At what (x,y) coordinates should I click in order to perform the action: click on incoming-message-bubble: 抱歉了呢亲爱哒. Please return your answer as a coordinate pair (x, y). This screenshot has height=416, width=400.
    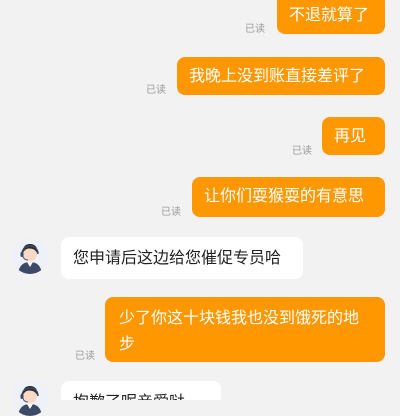
    Looking at the image, I should click on (141, 390).